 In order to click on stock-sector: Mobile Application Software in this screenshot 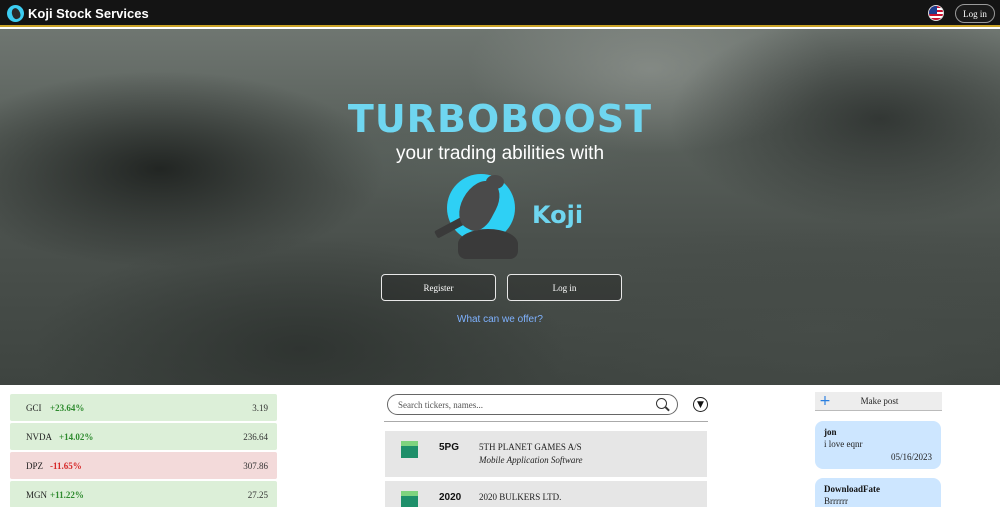, I will do `click(531, 460)`.